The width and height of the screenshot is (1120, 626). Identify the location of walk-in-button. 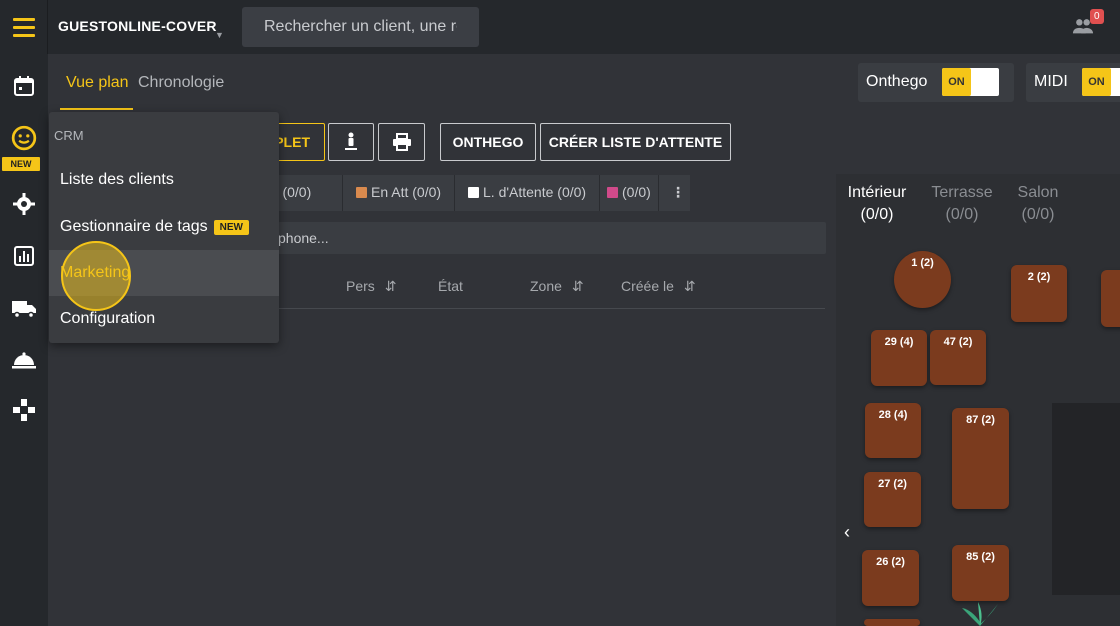
(351, 142).